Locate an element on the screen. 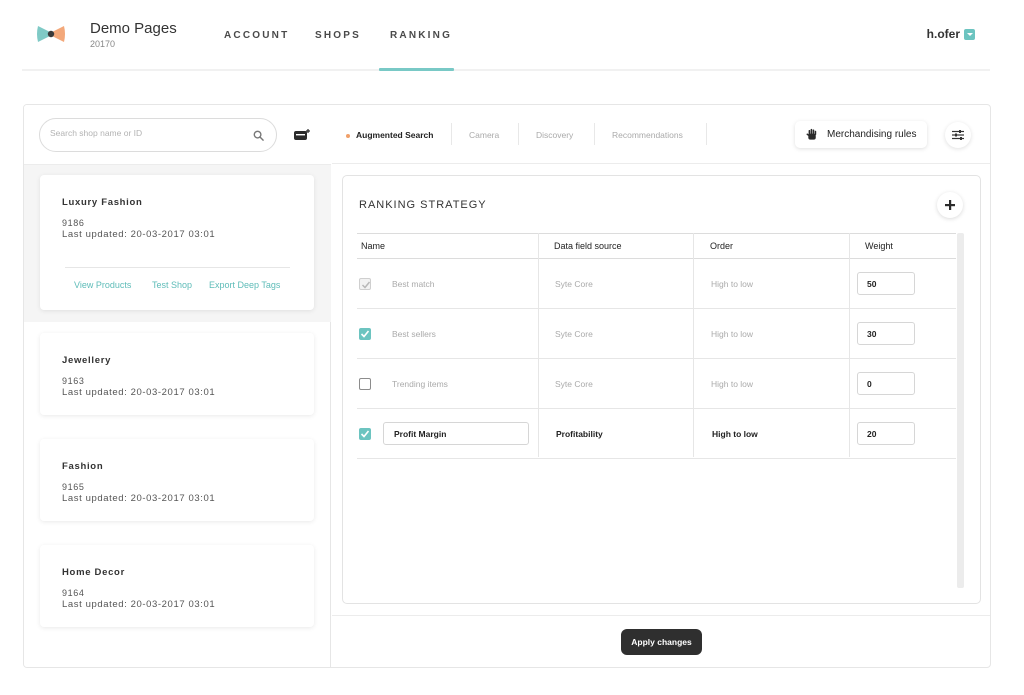  add-shop-button is located at coordinates (302, 135).